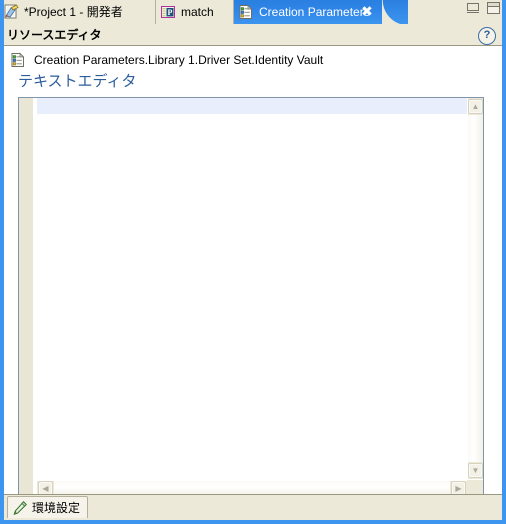 The height and width of the screenshot is (524, 506). What do you see at coordinates (473, 8) in the screenshot?
I see `minimize-icon` at bounding box center [473, 8].